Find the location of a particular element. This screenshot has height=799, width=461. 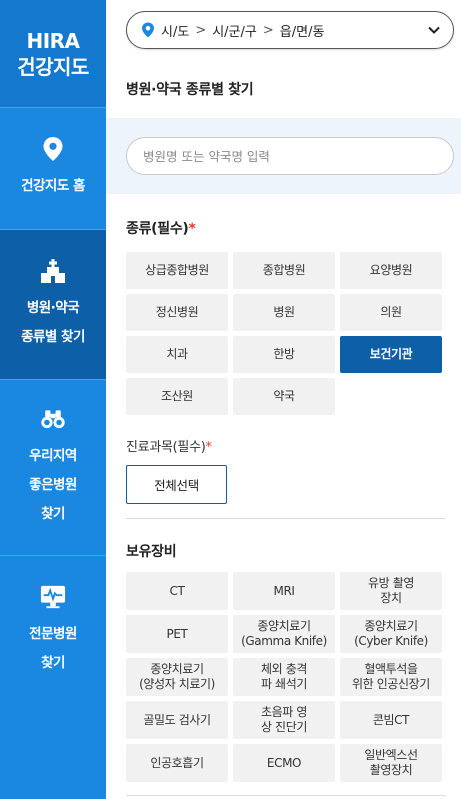

nav-item-hospital-search: 병원·약국 종류별 찾기 is located at coordinates (53, 305).